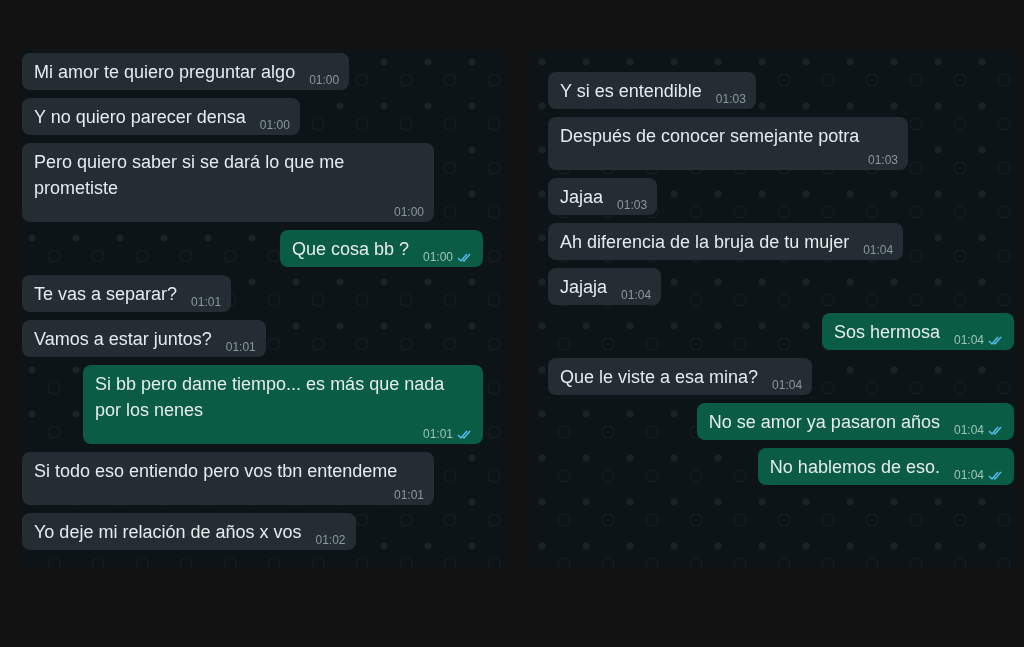 The width and height of the screenshot is (1024, 647). Describe the element at coordinates (140, 117) in the screenshot. I see `message-text: Y no quiero parecer densa` at that location.